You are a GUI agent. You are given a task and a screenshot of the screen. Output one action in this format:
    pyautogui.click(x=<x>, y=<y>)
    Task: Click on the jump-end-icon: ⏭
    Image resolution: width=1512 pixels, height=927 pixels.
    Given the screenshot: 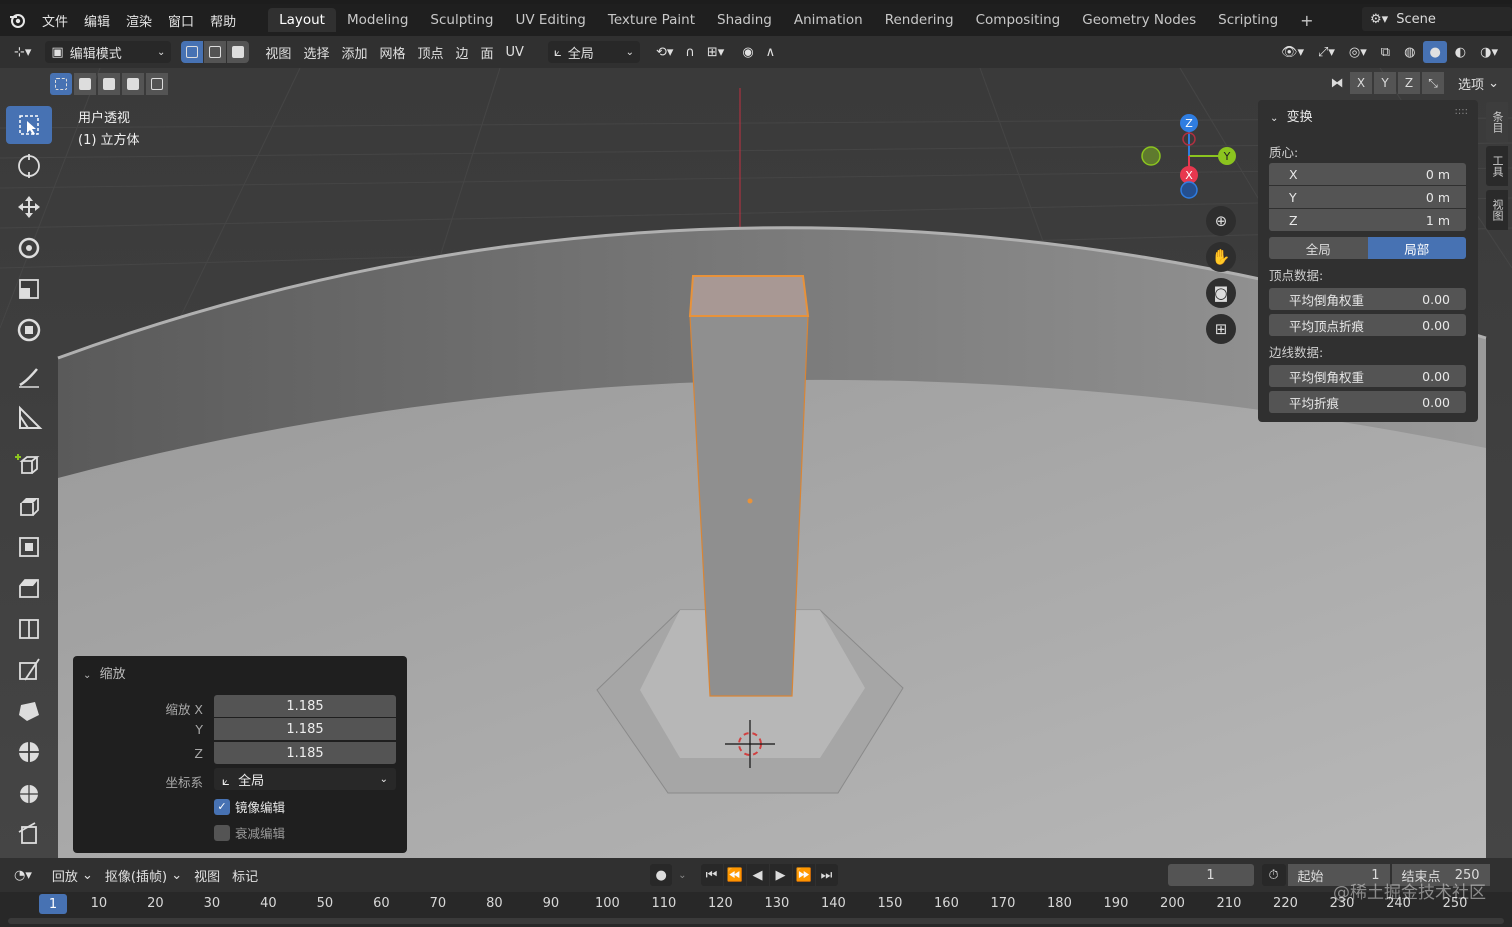 What is the action you would take?
    pyautogui.click(x=826, y=875)
    